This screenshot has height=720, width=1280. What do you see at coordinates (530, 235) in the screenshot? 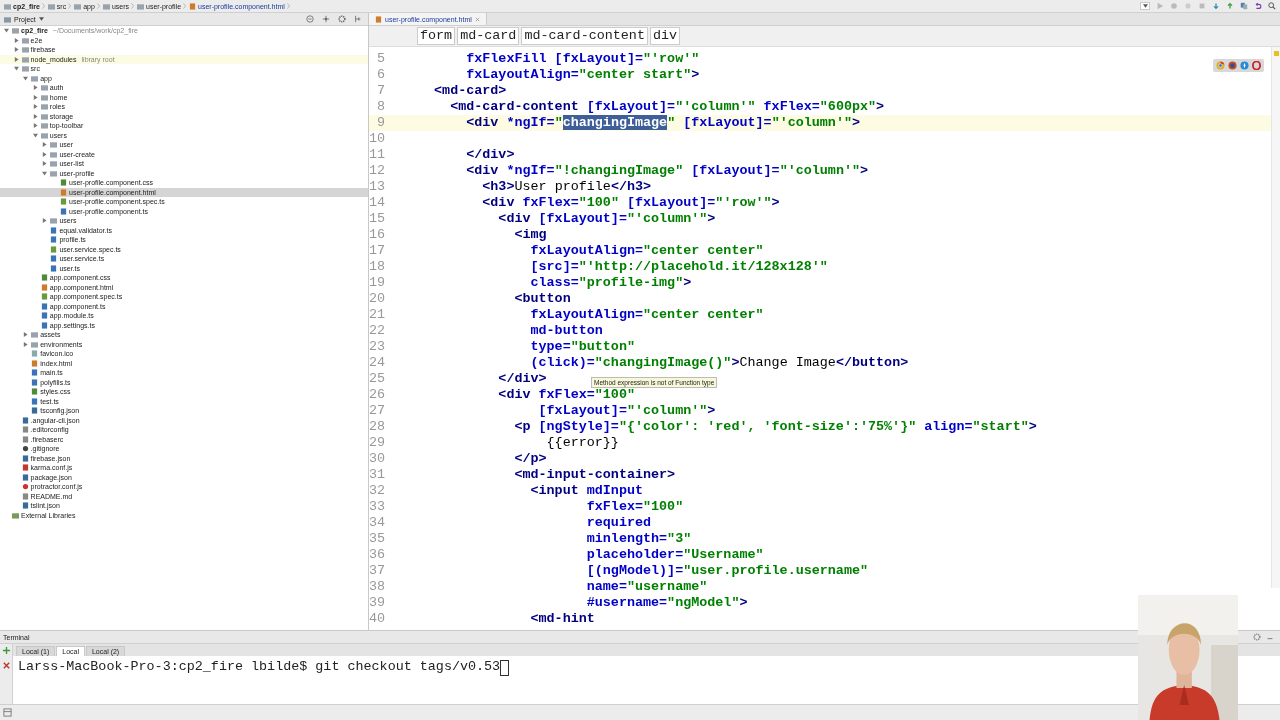
I see `code-line: <img` at bounding box center [530, 235].